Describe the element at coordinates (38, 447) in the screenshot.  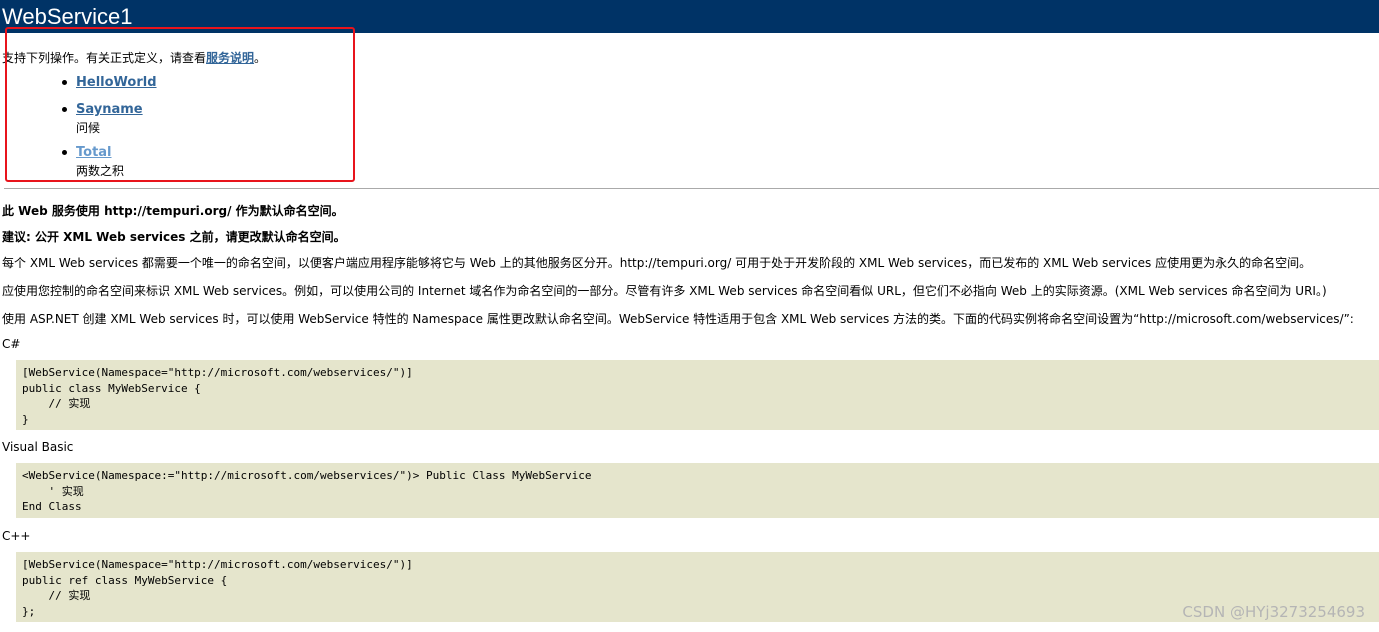
I see `code-language-label: Visual Basic` at that location.